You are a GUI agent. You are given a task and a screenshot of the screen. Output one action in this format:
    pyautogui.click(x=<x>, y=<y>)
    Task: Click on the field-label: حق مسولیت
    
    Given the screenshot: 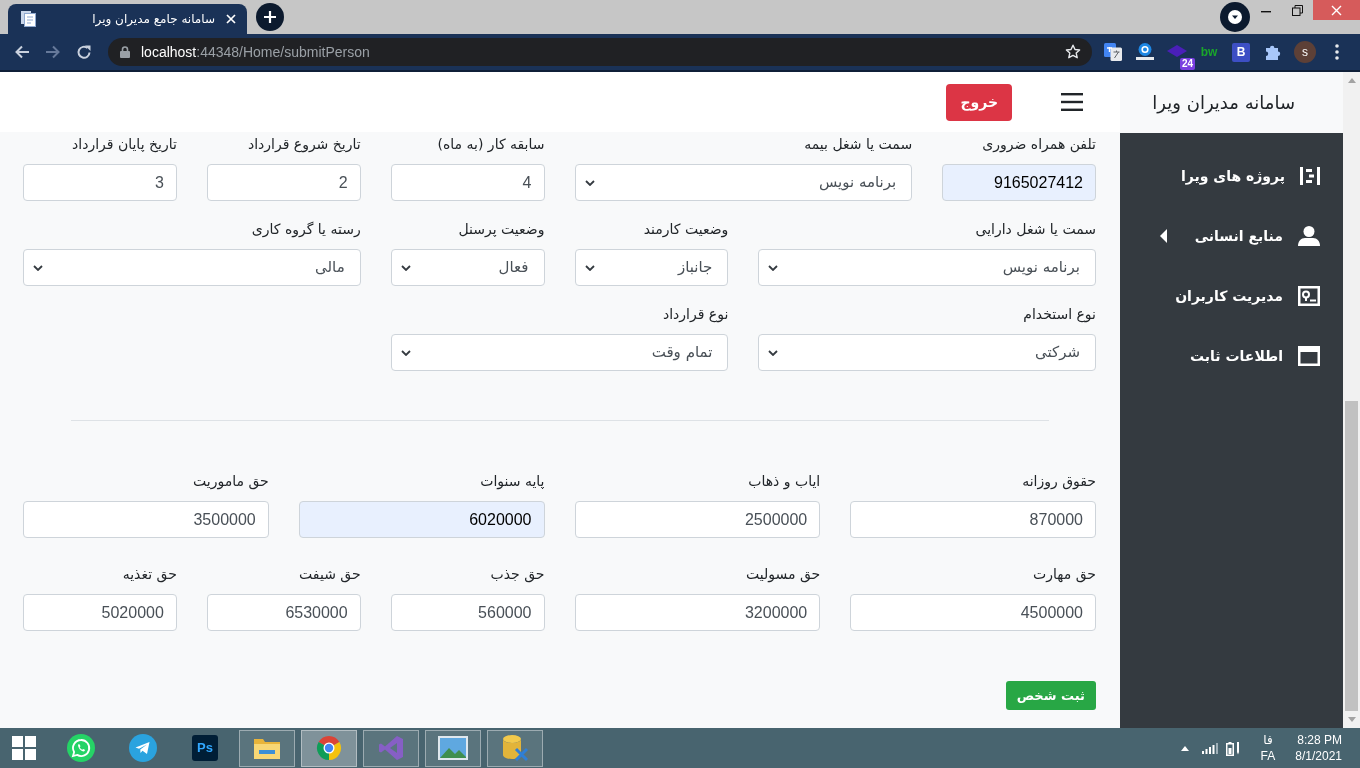 What is the action you would take?
    pyautogui.click(x=783, y=575)
    